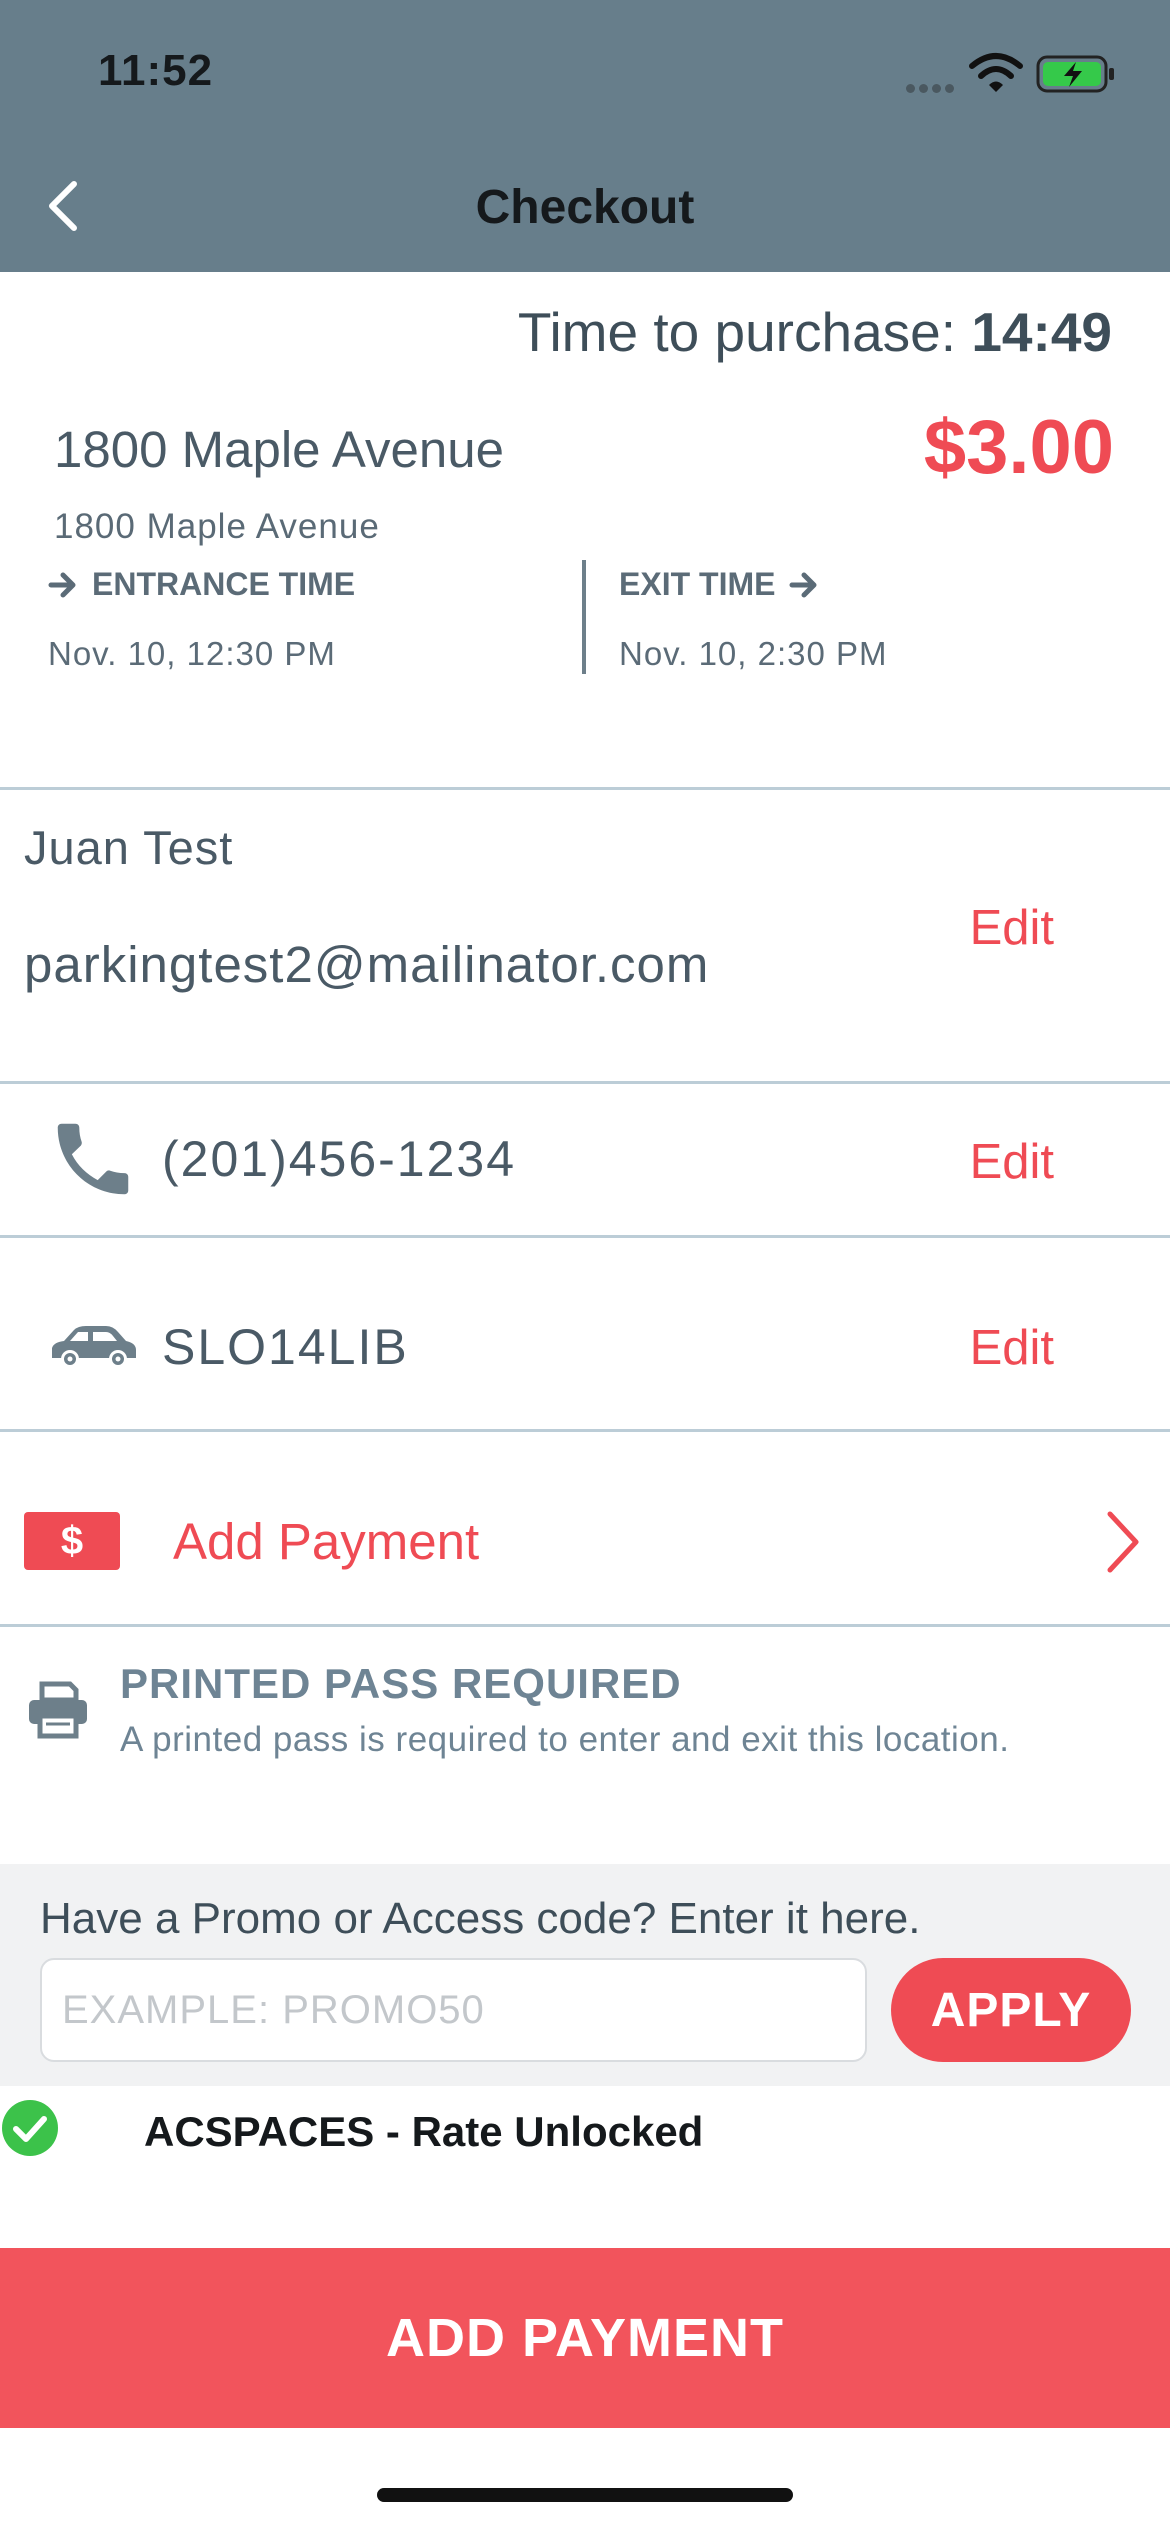  Describe the element at coordinates (285, 1347) in the screenshot. I see `license-plate: SLO14LIB` at that location.